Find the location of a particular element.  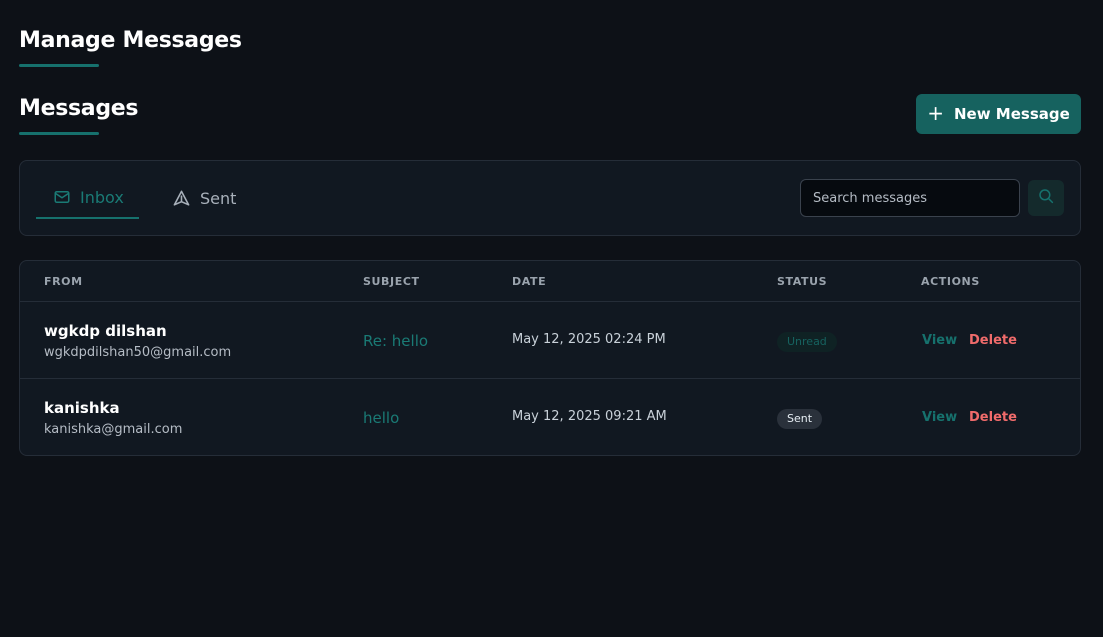

search-icon is located at coordinates (1046, 198).